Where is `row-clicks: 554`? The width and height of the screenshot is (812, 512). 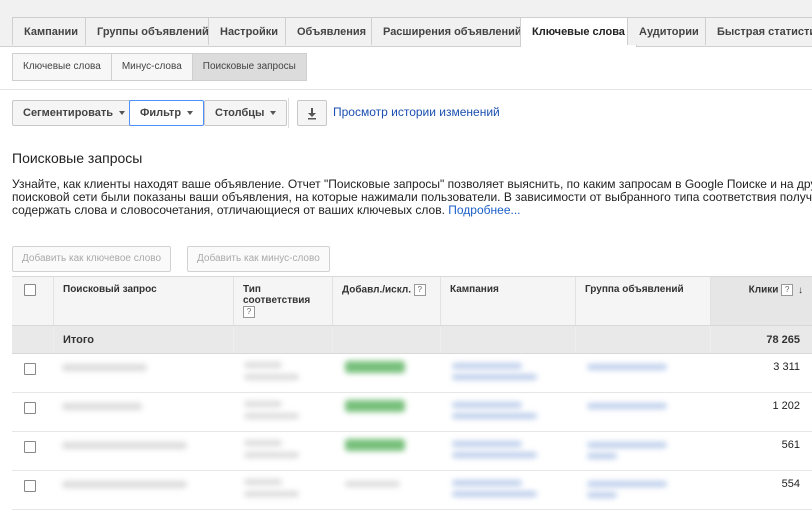
row-clicks: 554 is located at coordinates (790, 484).